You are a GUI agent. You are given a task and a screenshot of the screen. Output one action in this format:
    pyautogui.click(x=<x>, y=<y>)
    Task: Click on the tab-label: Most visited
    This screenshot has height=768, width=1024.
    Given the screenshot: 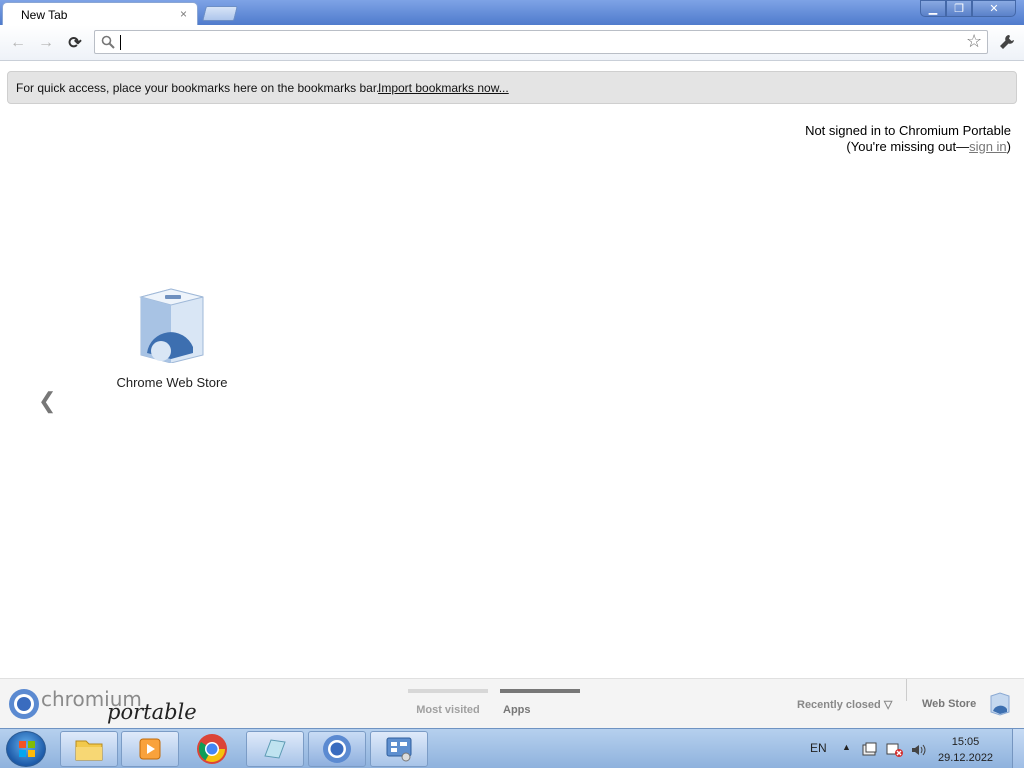 What is the action you would take?
    pyautogui.click(x=448, y=710)
    